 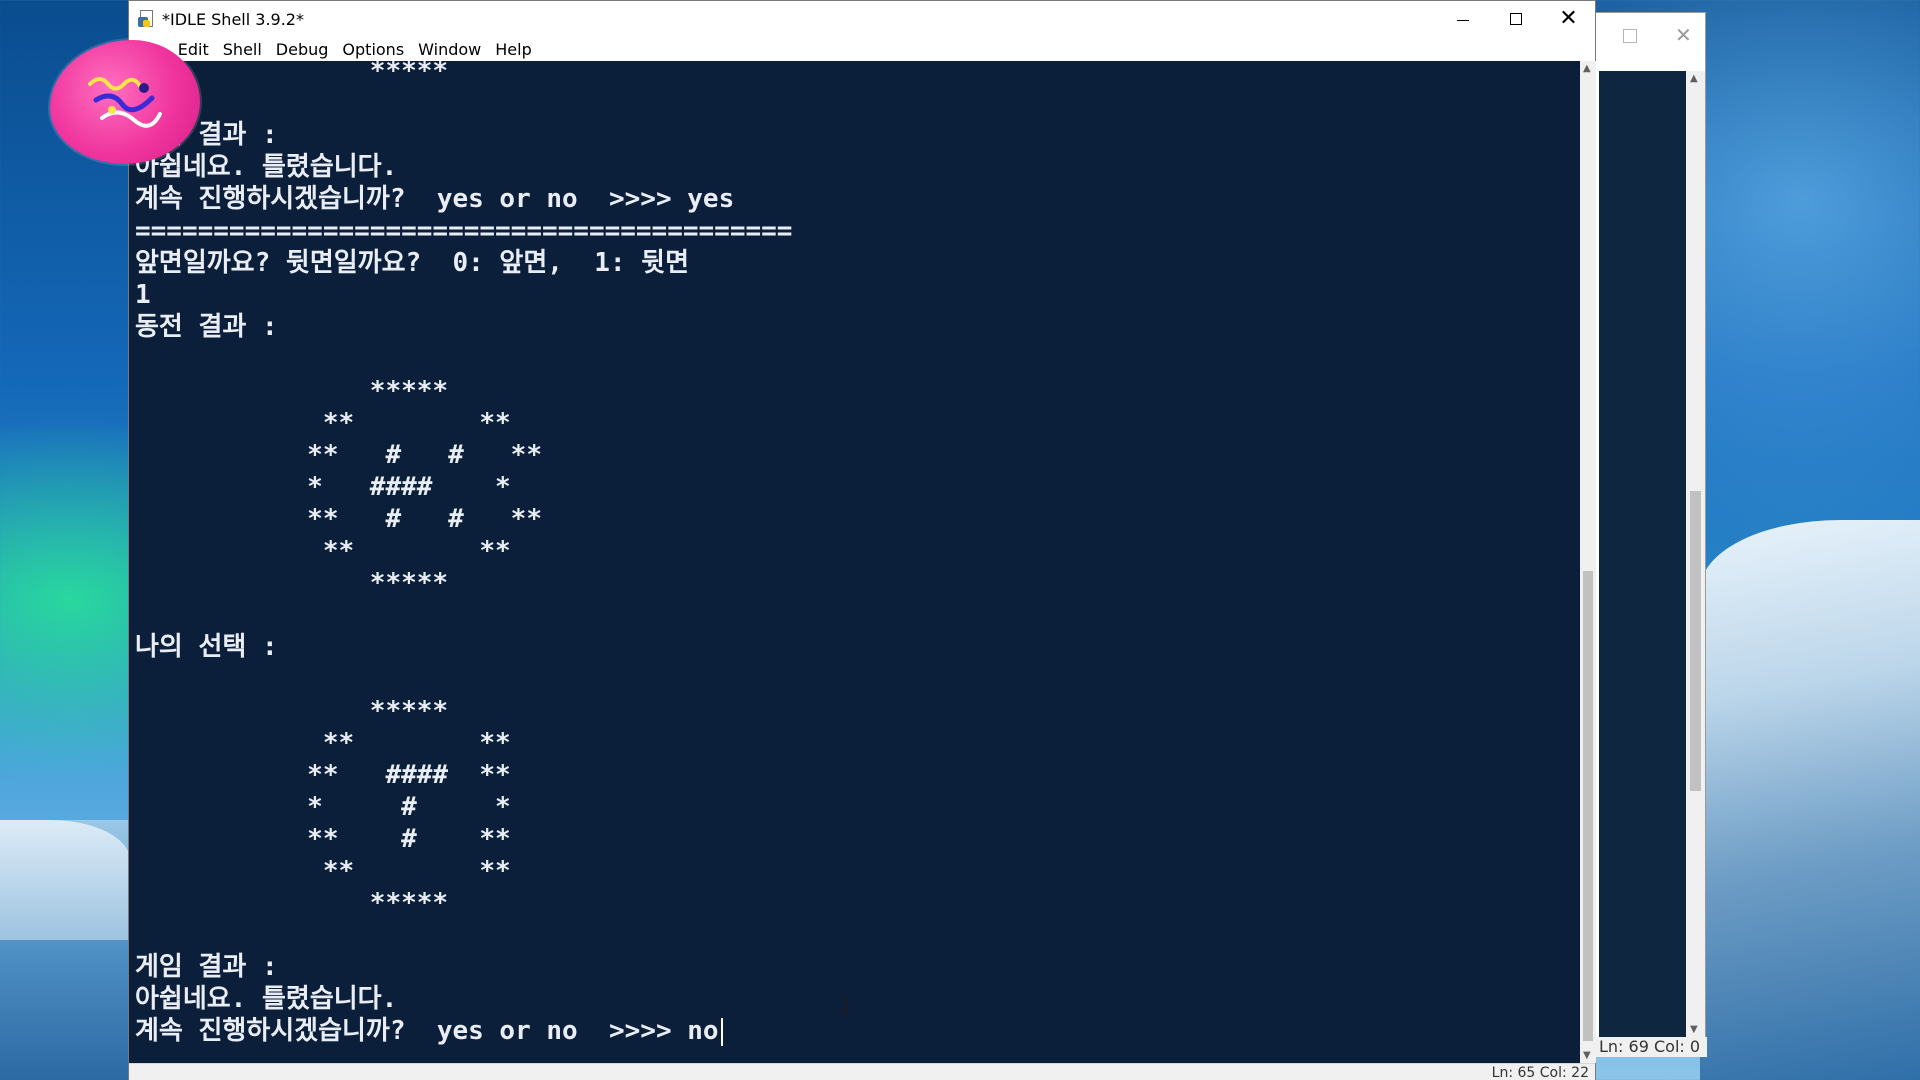 What do you see at coordinates (242, 49) in the screenshot?
I see `menu-shell: Shell` at bounding box center [242, 49].